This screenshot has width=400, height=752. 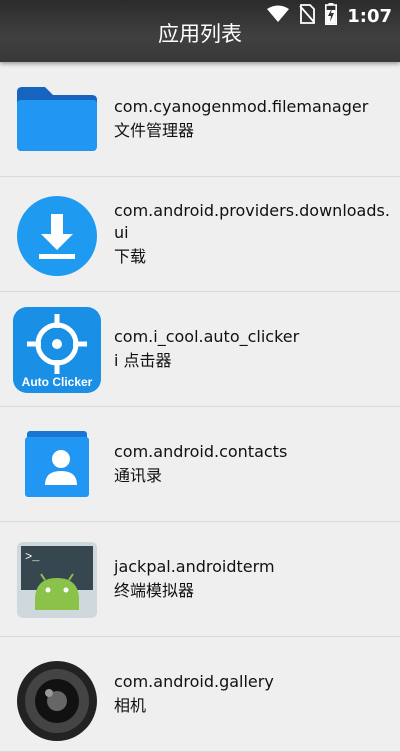 What do you see at coordinates (257, 119) in the screenshot?
I see `list-item-text: com.cyanogenmod.filemanager 文件管理器` at bounding box center [257, 119].